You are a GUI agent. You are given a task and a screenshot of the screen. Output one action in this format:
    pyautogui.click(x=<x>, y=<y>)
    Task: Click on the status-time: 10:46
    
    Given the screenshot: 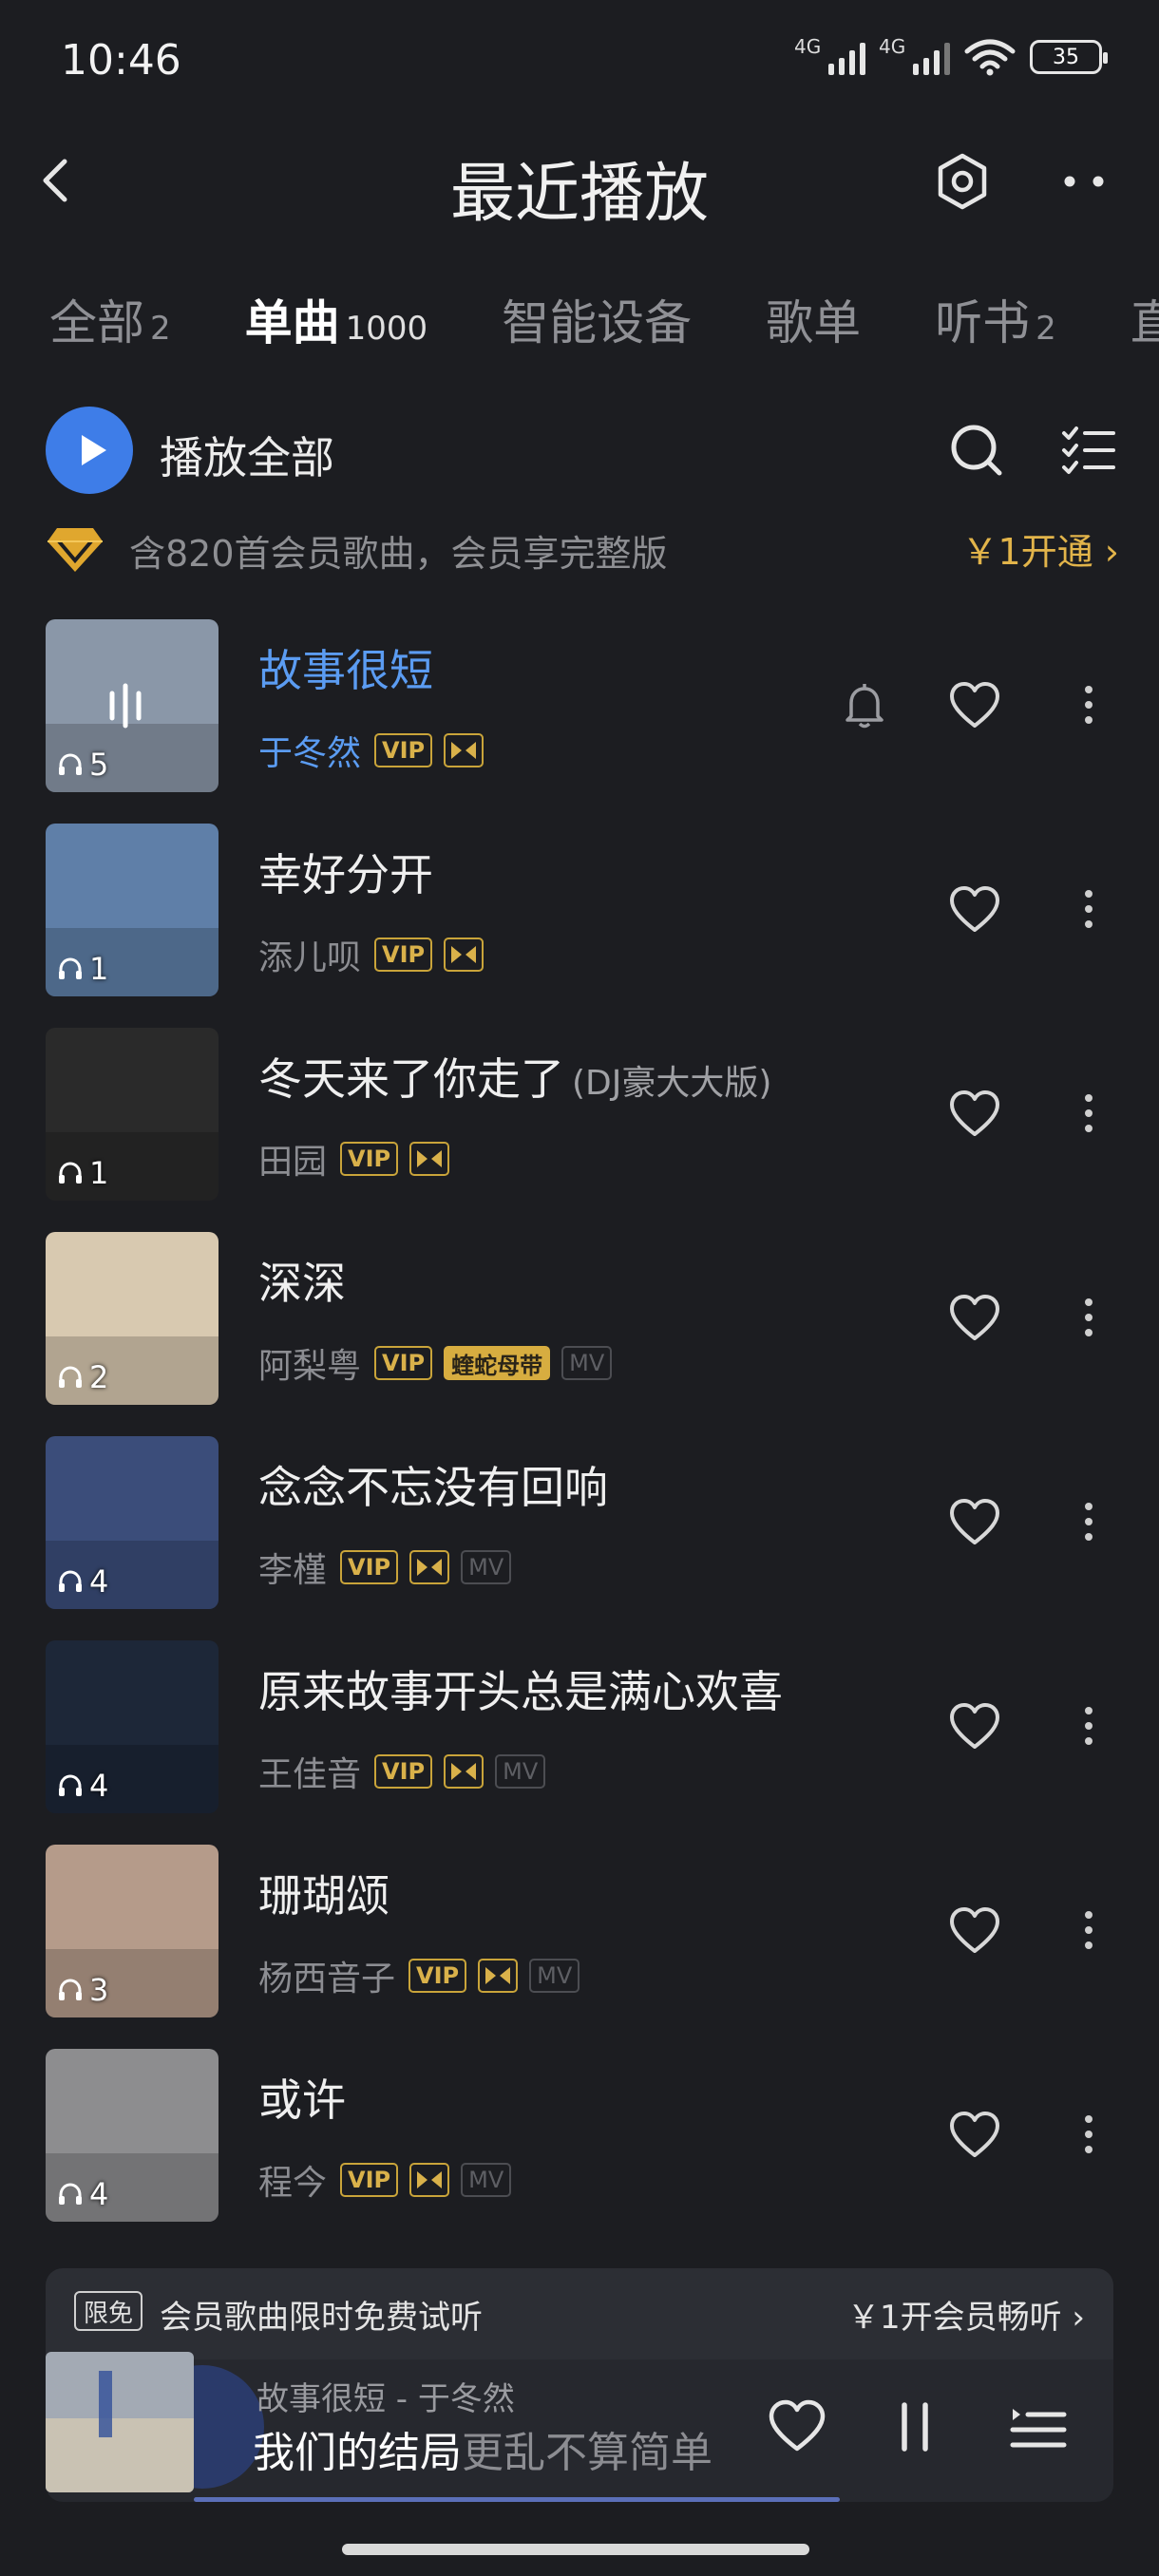 What is the action you would take?
    pyautogui.click(x=121, y=60)
    